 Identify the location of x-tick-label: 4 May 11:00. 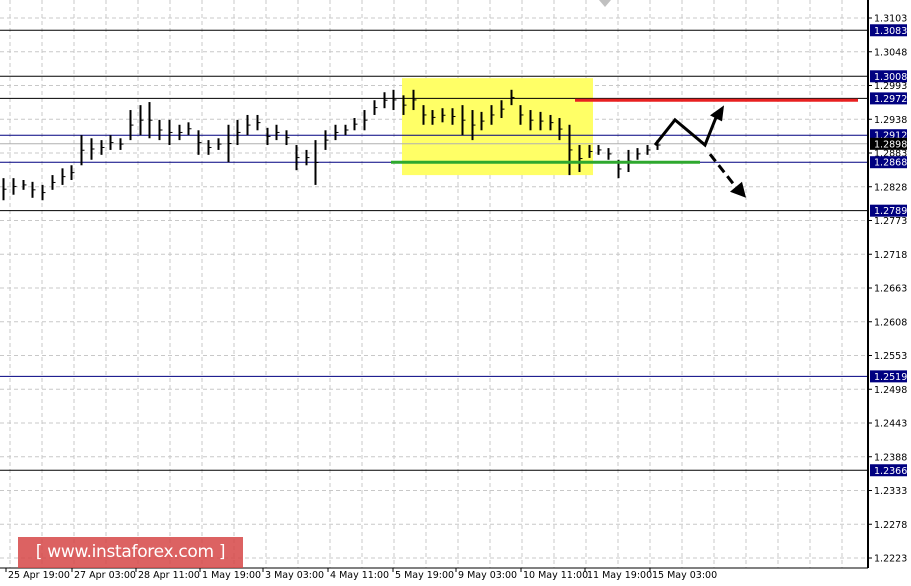
(359, 575).